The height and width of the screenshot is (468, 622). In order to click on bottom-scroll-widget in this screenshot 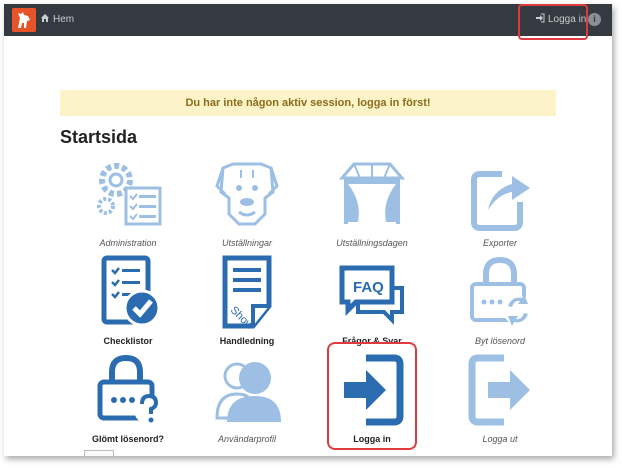, I will do `click(99, 453)`.